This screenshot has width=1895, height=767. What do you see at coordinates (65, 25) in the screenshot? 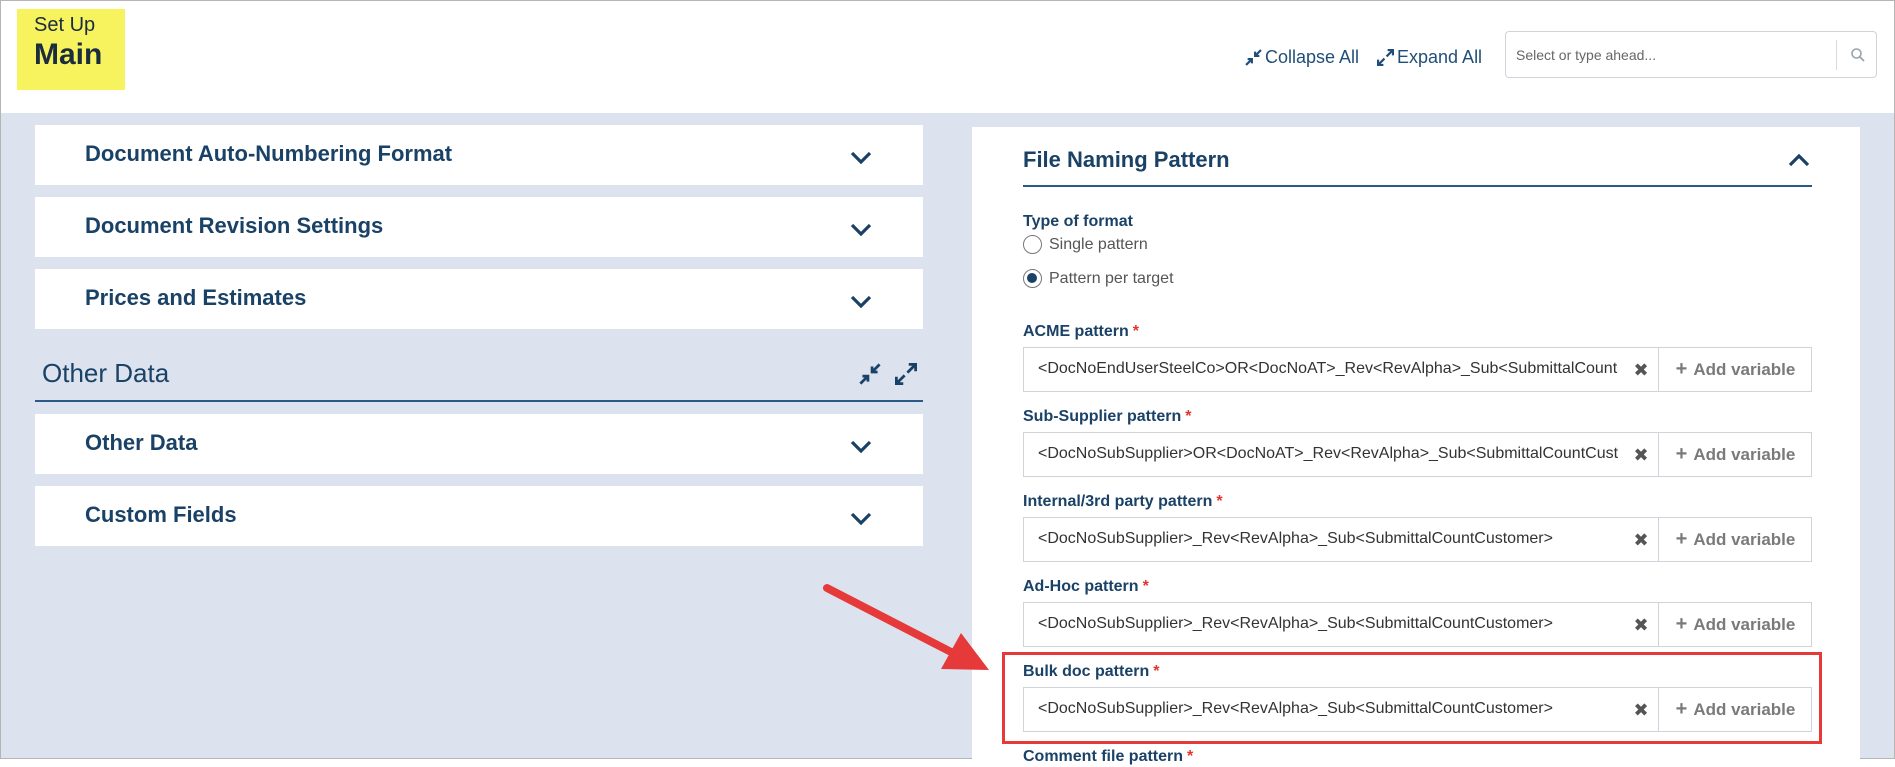
I see `badge-subtitle: Set Up` at bounding box center [65, 25].